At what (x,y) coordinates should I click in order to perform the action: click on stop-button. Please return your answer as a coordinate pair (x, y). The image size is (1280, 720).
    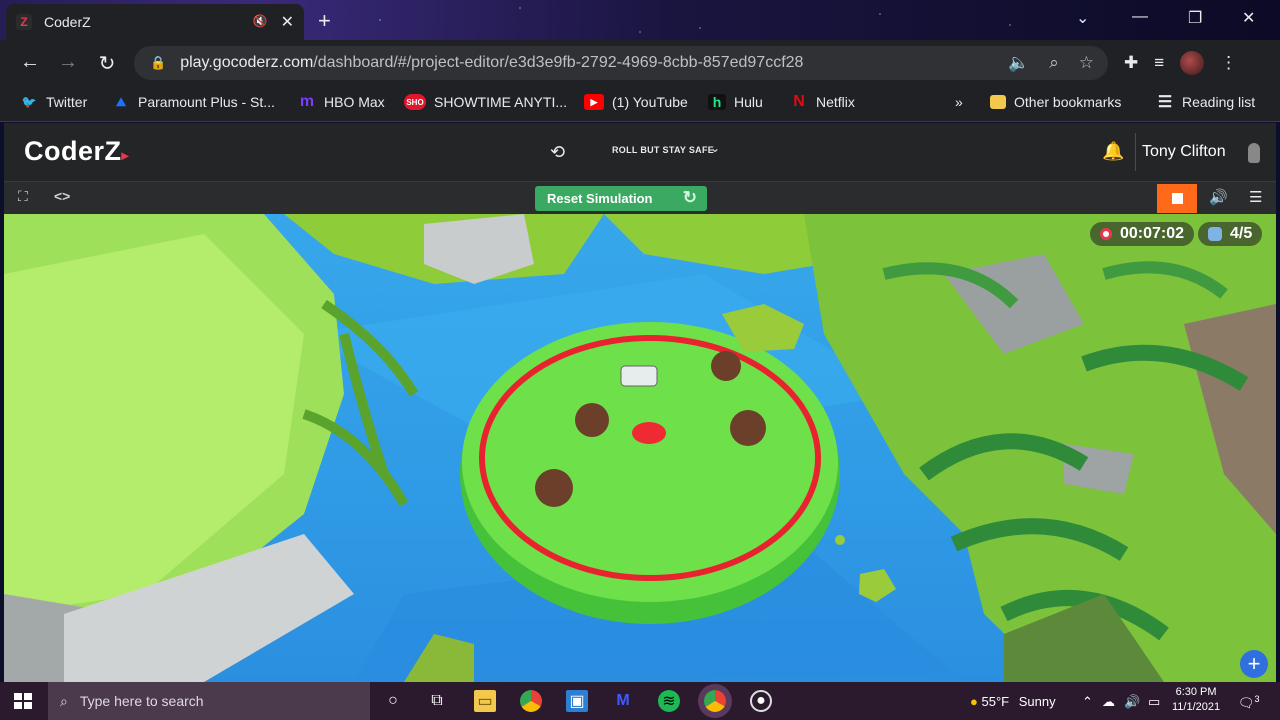
    Looking at the image, I should click on (1177, 198).